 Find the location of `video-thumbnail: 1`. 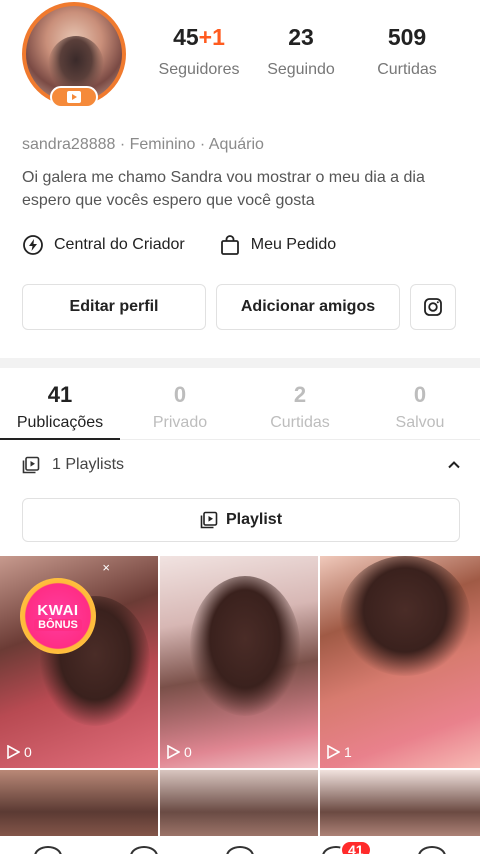

video-thumbnail: 1 is located at coordinates (400, 662).